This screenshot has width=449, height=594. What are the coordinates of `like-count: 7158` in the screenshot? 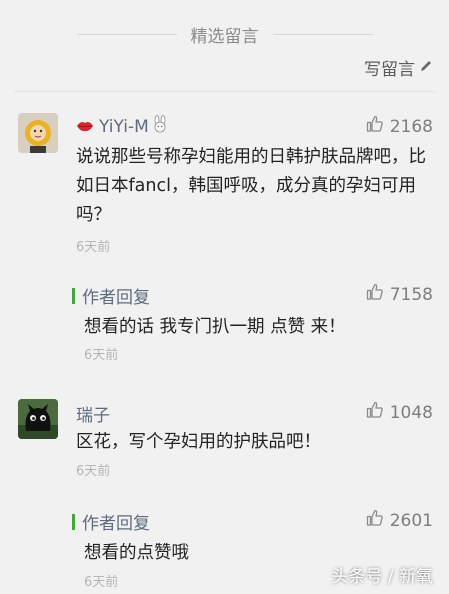 It's located at (411, 294).